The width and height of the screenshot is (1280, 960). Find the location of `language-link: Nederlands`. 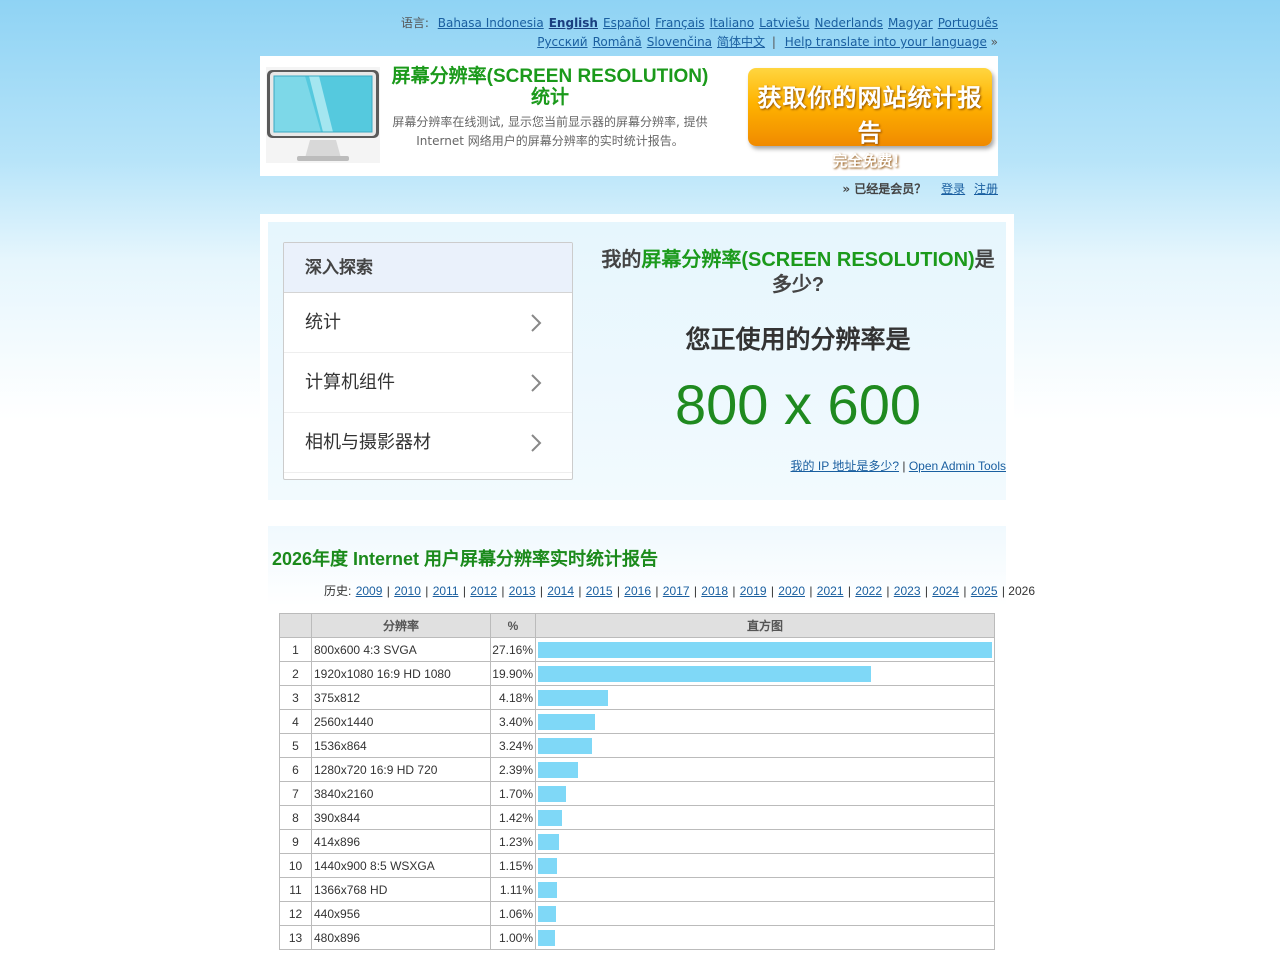

language-link: Nederlands is located at coordinates (849, 23).